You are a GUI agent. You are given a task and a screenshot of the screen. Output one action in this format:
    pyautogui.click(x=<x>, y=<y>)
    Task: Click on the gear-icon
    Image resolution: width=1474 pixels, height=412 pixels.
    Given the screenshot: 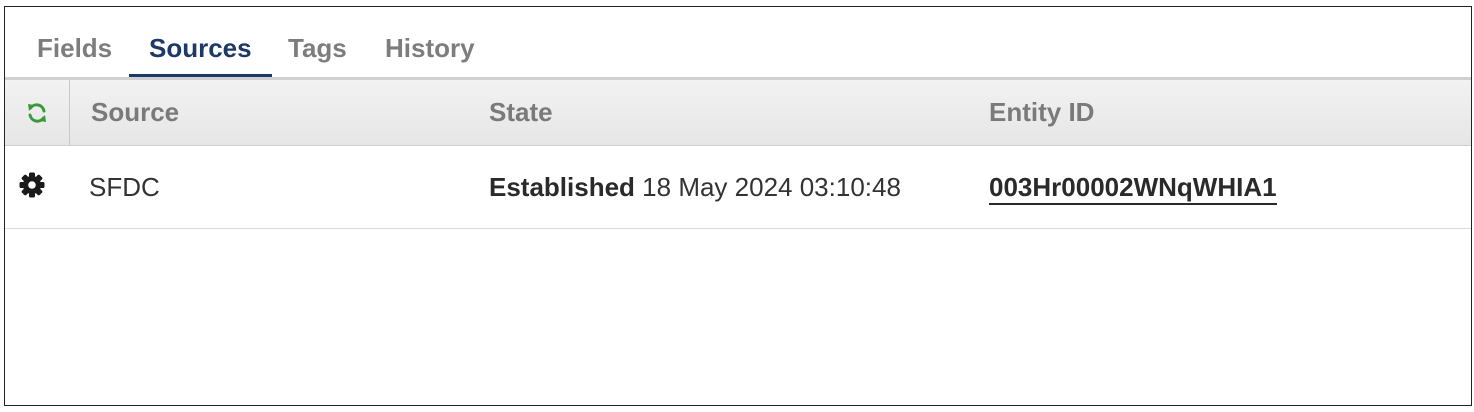 What is the action you would take?
    pyautogui.click(x=32, y=185)
    